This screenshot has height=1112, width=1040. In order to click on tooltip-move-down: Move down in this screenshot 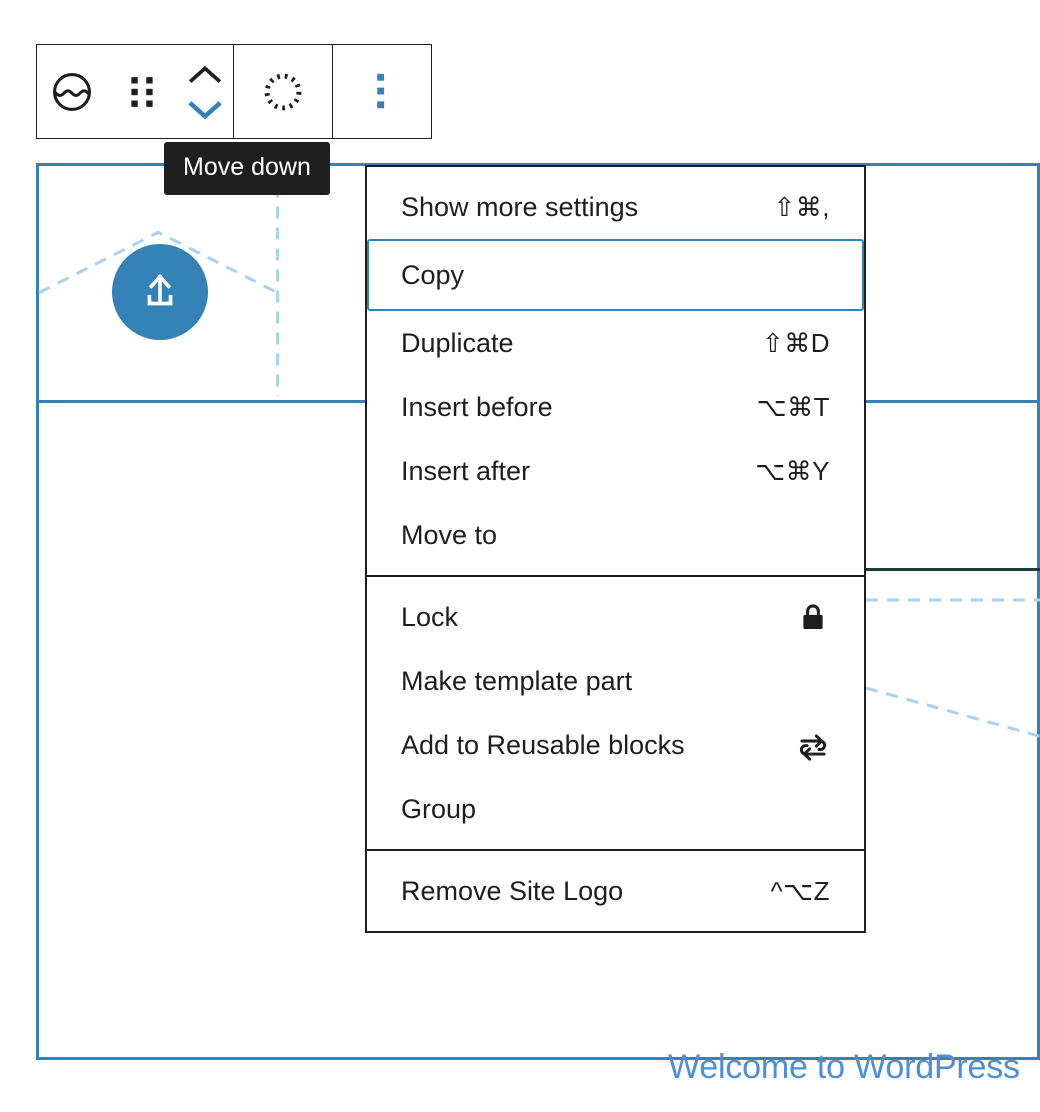, I will do `click(247, 168)`.